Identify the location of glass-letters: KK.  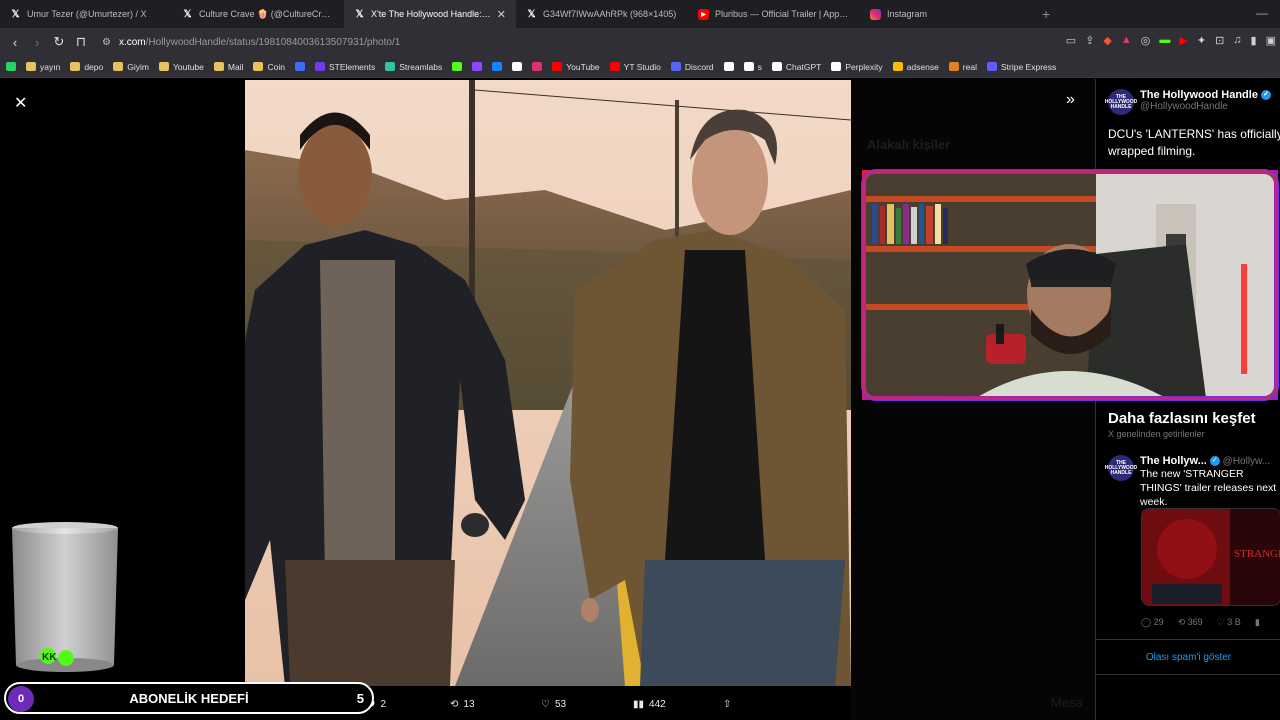
(49, 657).